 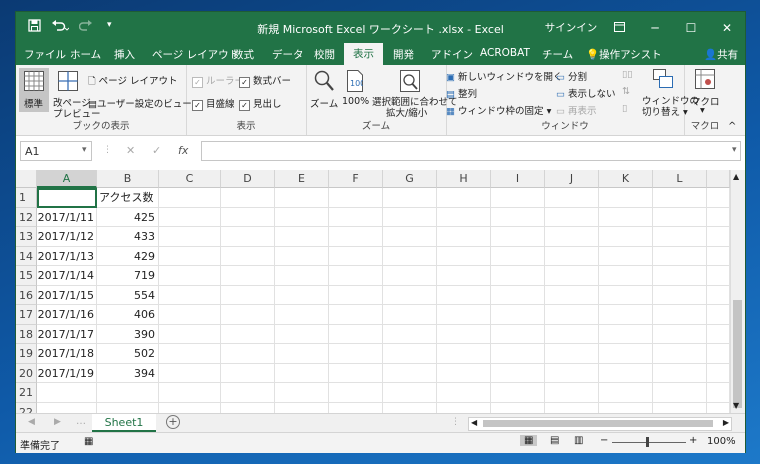 What do you see at coordinates (693, 440) in the screenshot?
I see `zoom-in-icon: +` at bounding box center [693, 440].